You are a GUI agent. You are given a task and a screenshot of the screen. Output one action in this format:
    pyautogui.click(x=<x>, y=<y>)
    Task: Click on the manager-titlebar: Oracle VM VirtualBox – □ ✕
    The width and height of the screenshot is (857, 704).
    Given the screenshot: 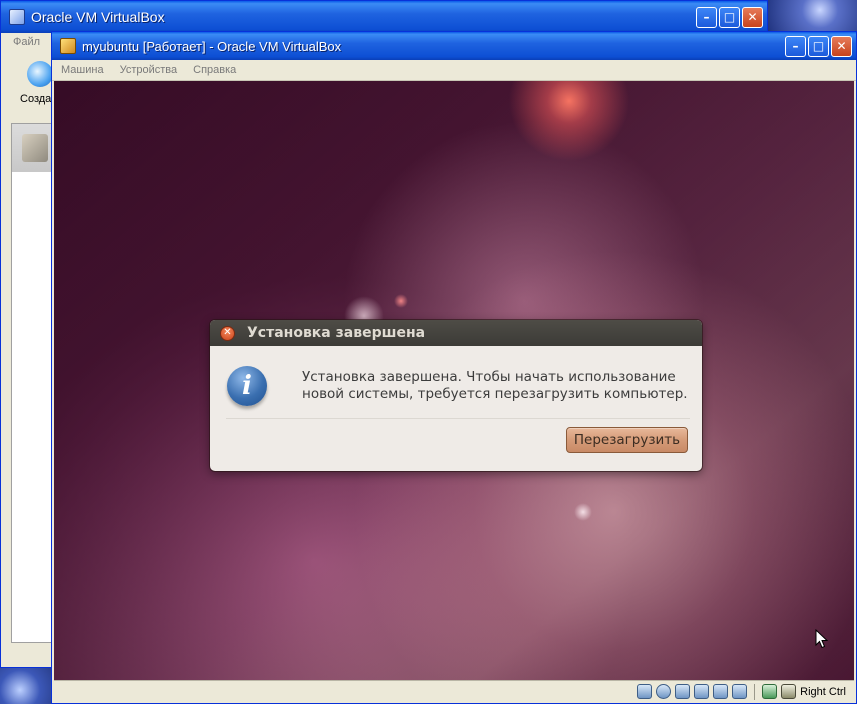 What is the action you would take?
    pyautogui.click(x=384, y=17)
    